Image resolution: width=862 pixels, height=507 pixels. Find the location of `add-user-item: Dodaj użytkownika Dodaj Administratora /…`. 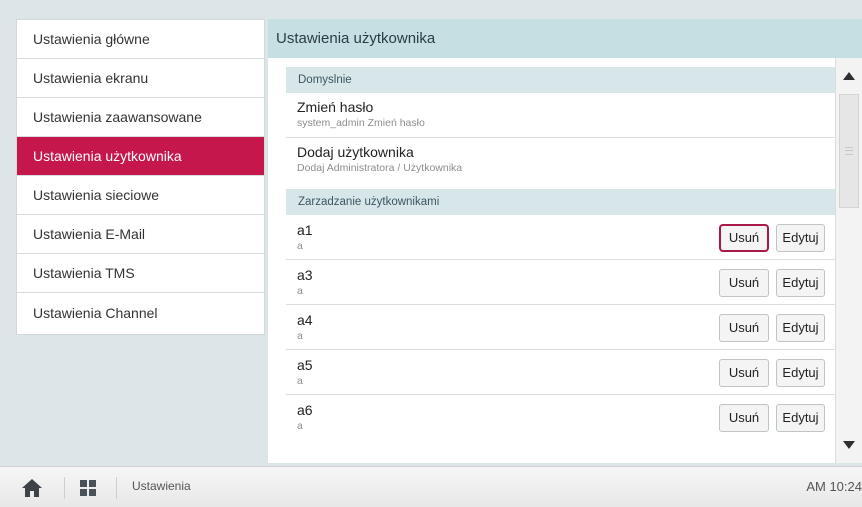

add-user-item: Dodaj użytkownika Dodaj Administratora /… is located at coordinates (560, 163).